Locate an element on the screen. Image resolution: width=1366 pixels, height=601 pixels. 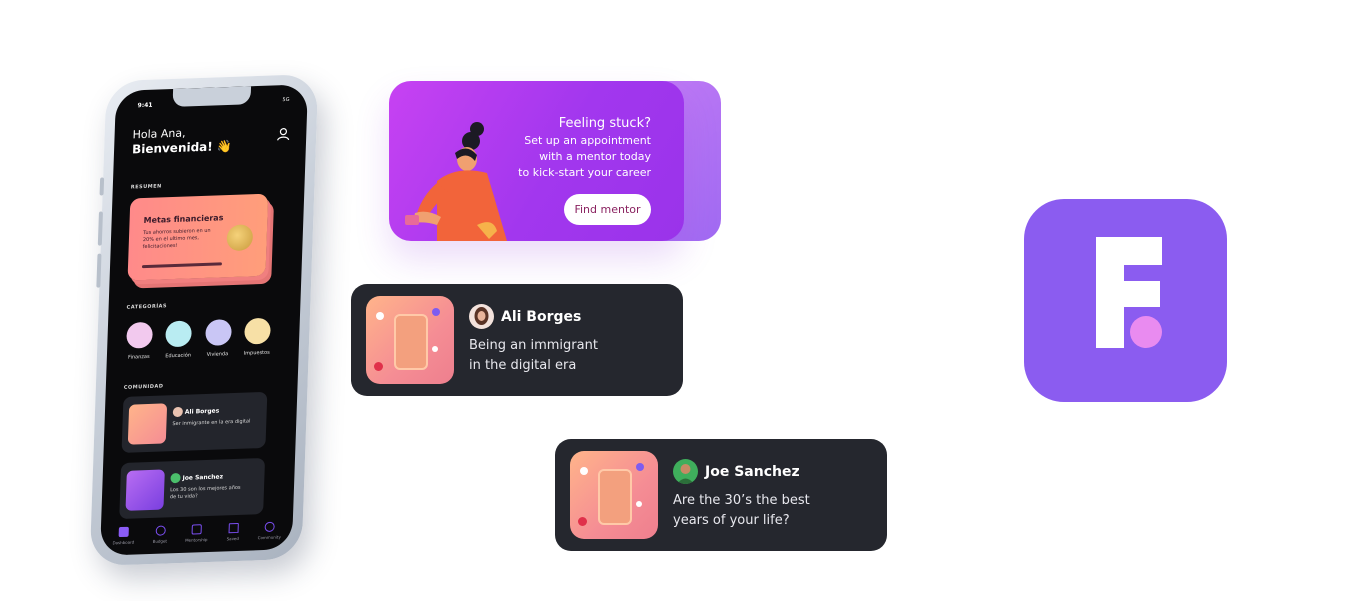
community-text: Ser inmigrante en la era digital is located at coordinates (211, 423).